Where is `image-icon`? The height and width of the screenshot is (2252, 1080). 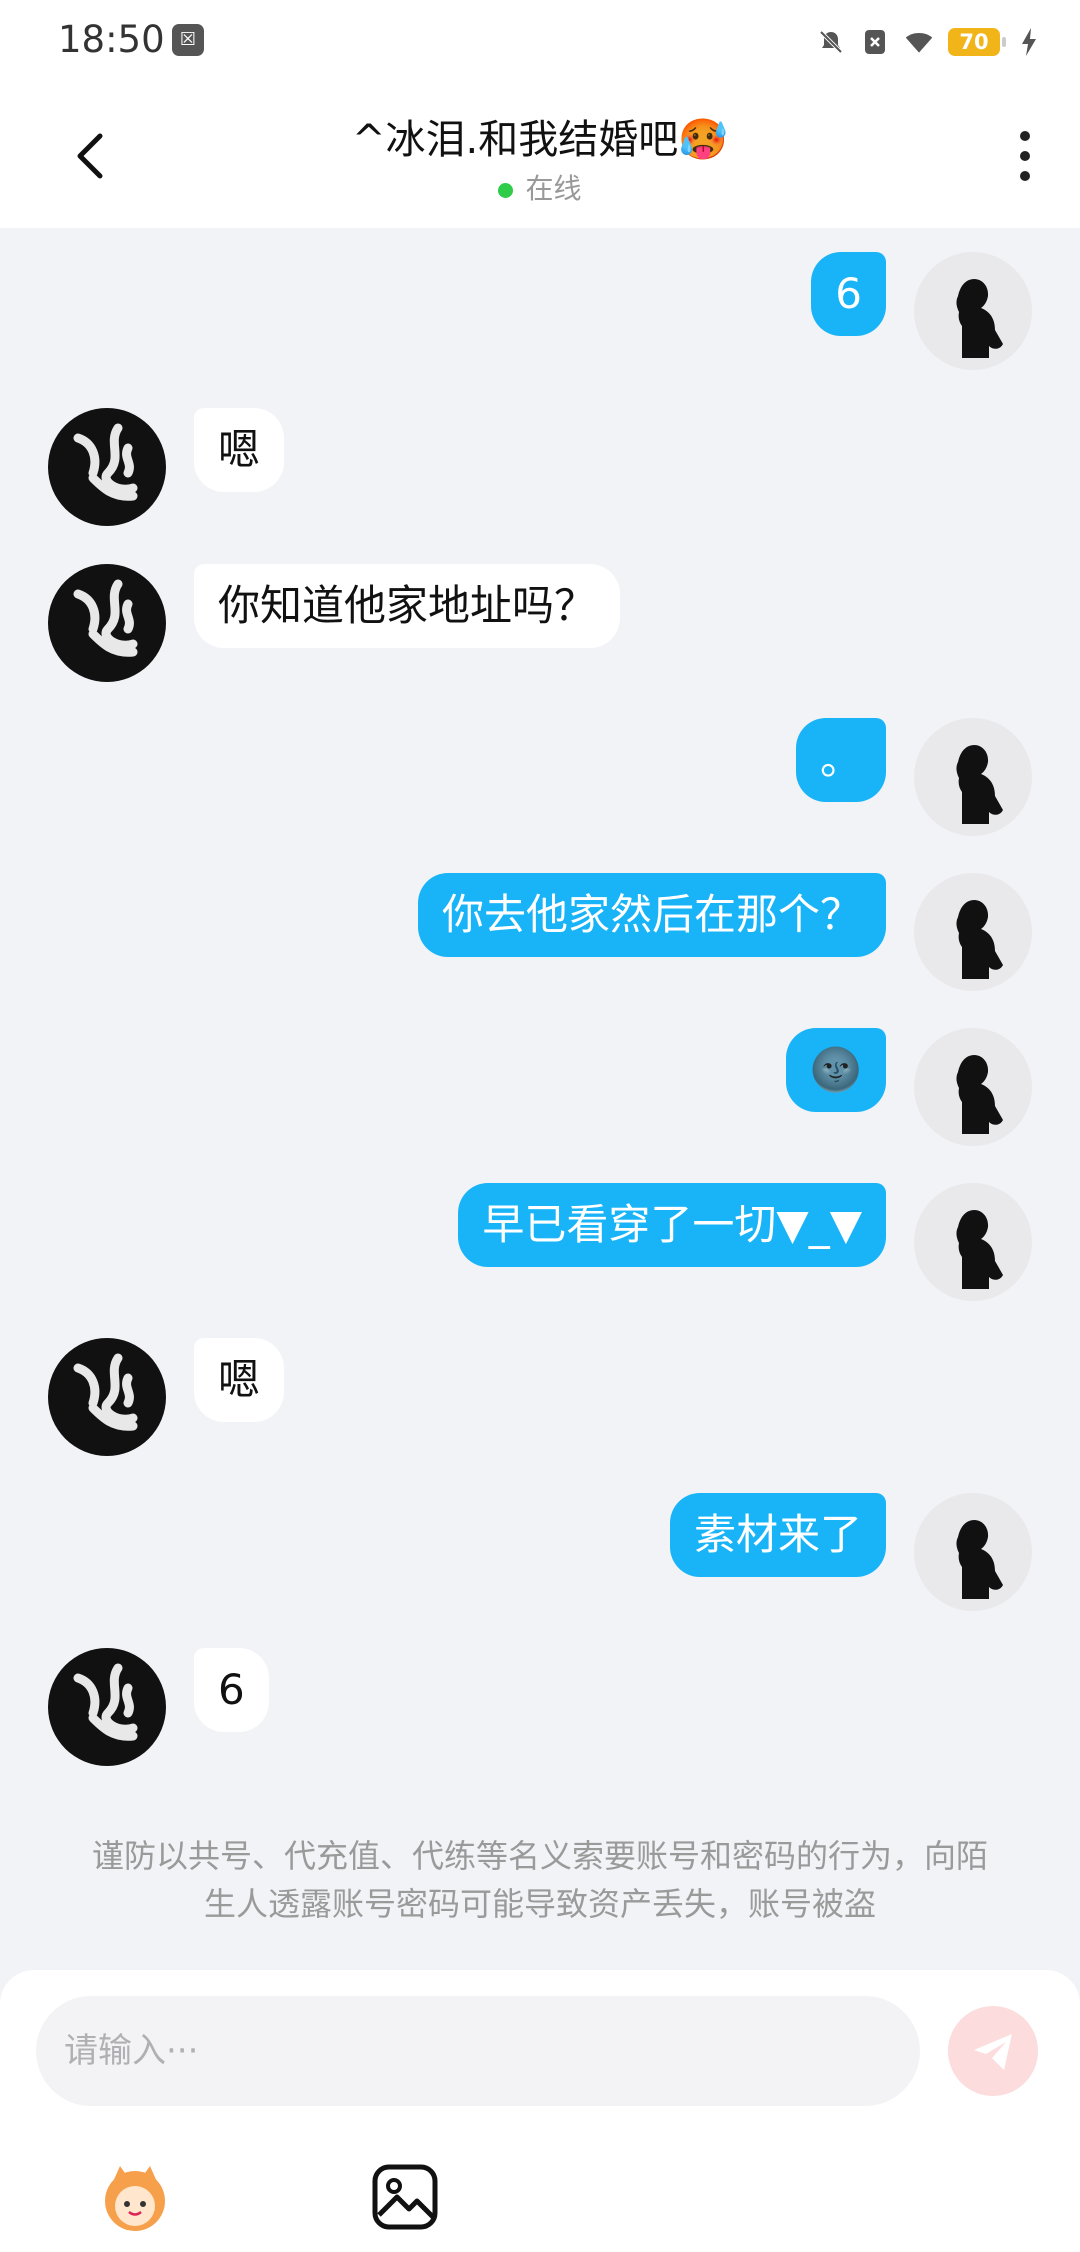 image-icon is located at coordinates (405, 2197).